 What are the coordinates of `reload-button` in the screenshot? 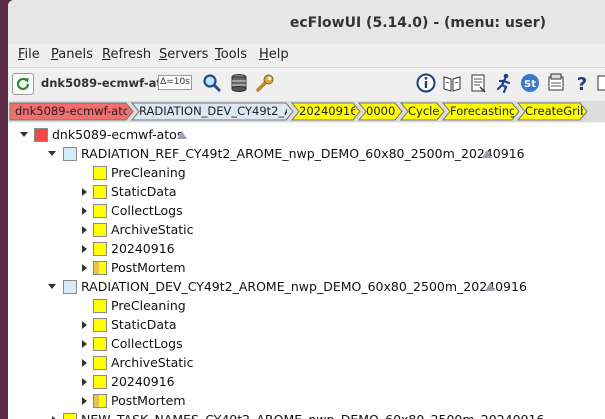 It's located at (23, 84).